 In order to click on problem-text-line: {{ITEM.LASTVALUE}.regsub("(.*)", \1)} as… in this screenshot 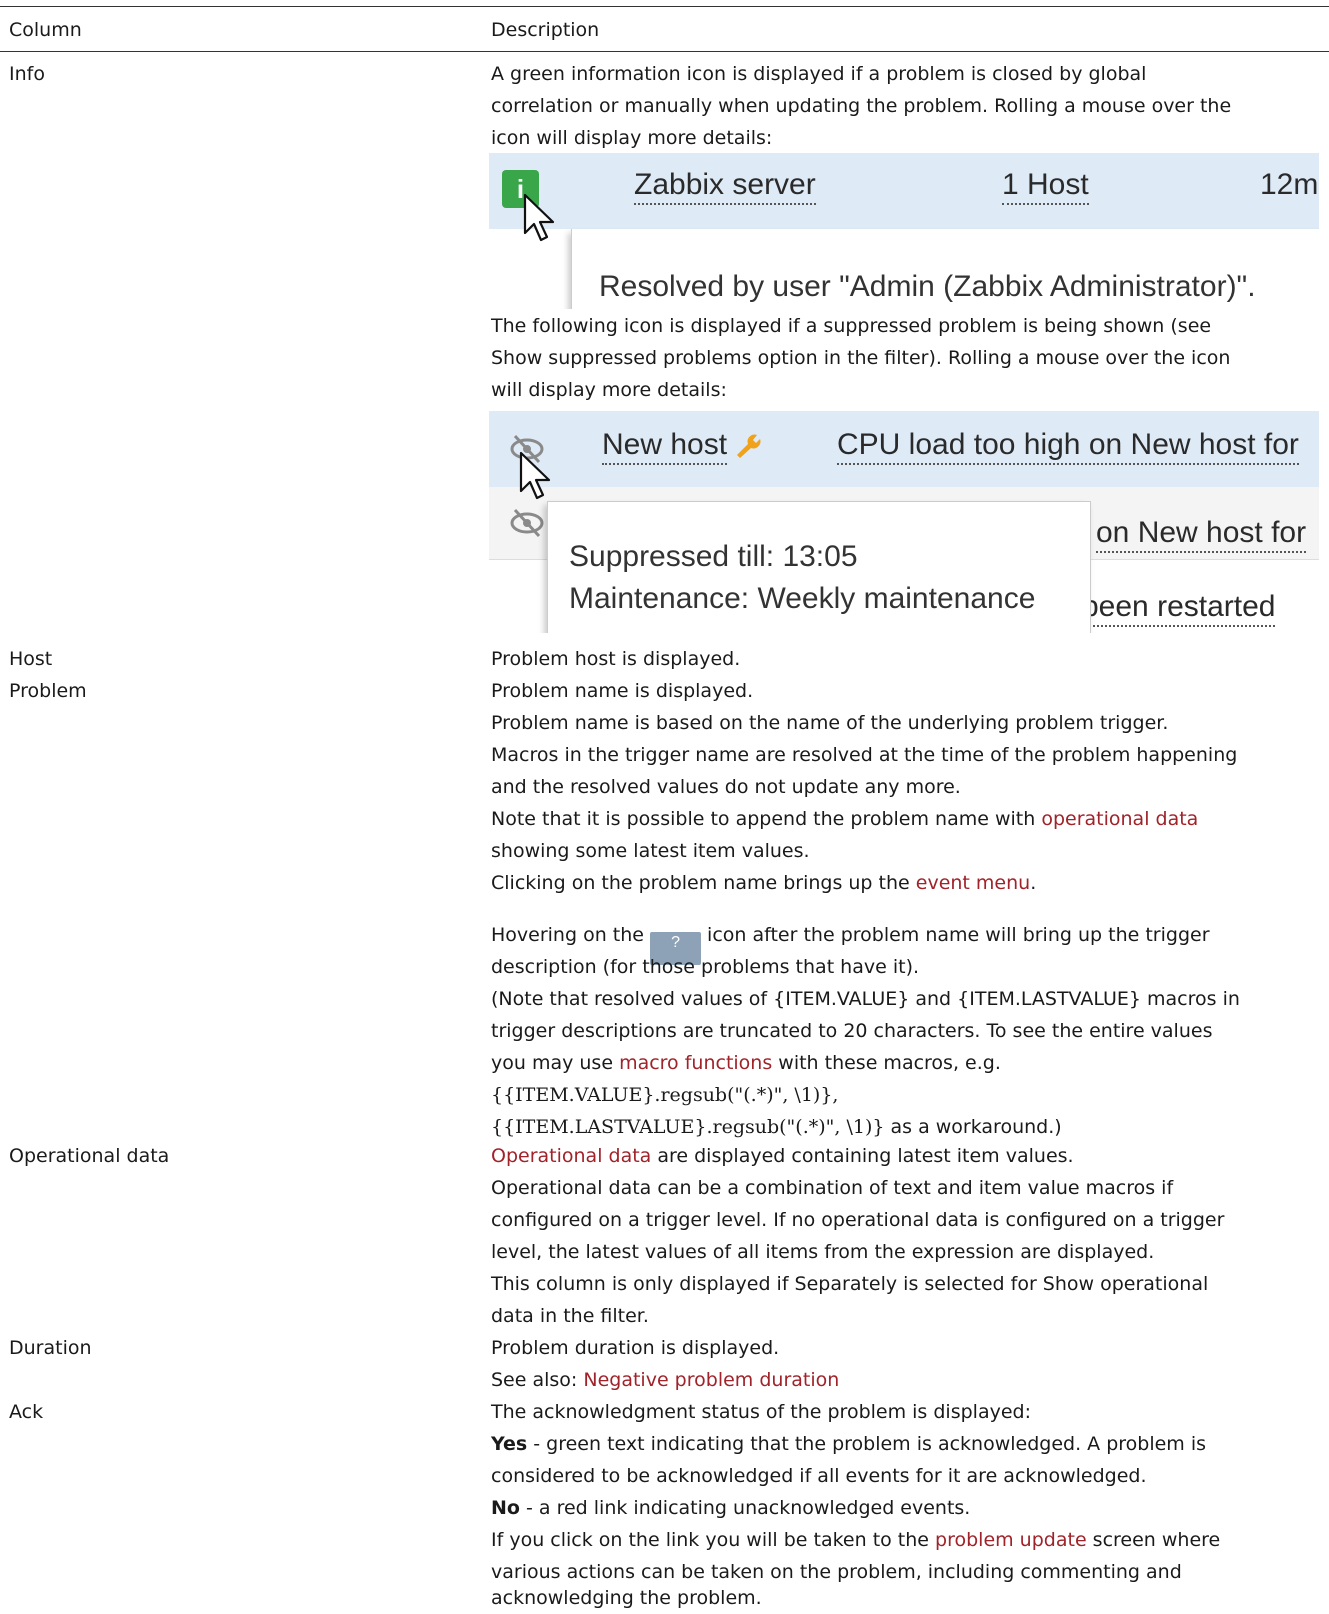, I will do `click(776, 1127)`.